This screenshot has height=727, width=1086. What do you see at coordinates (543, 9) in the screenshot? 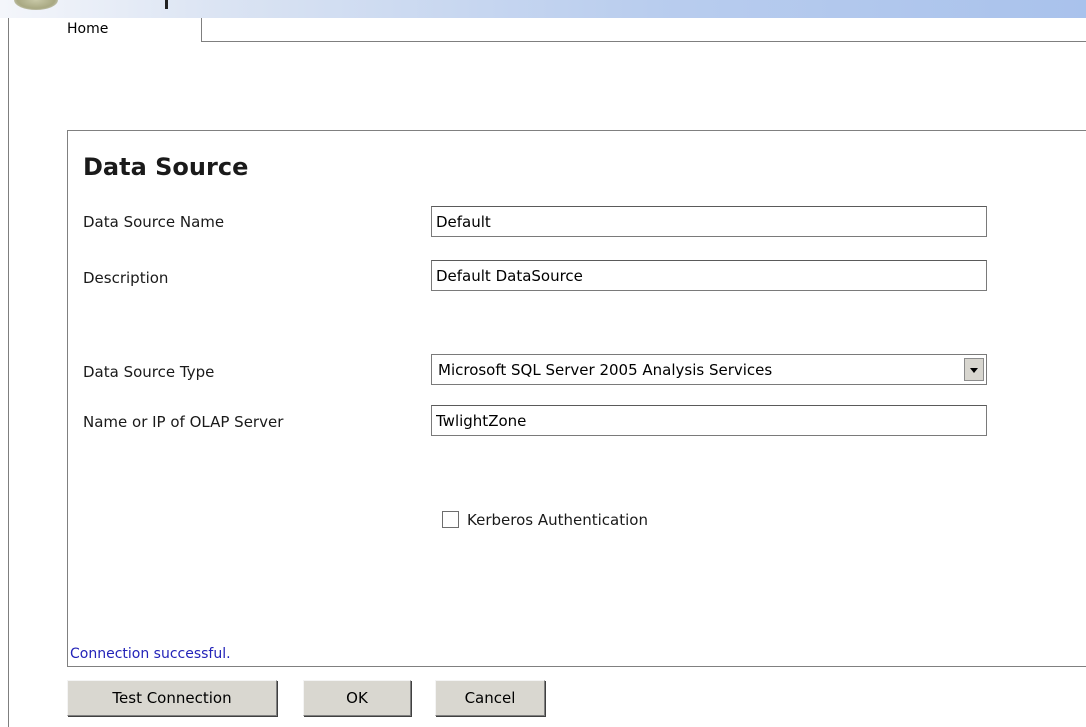
I see `title-bar` at bounding box center [543, 9].